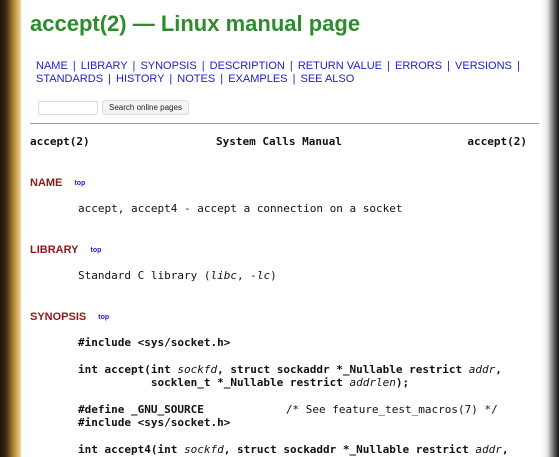  I want to click on accept4-part-b: , struct sockaddr *_Nullable restrict, so click(349, 449).